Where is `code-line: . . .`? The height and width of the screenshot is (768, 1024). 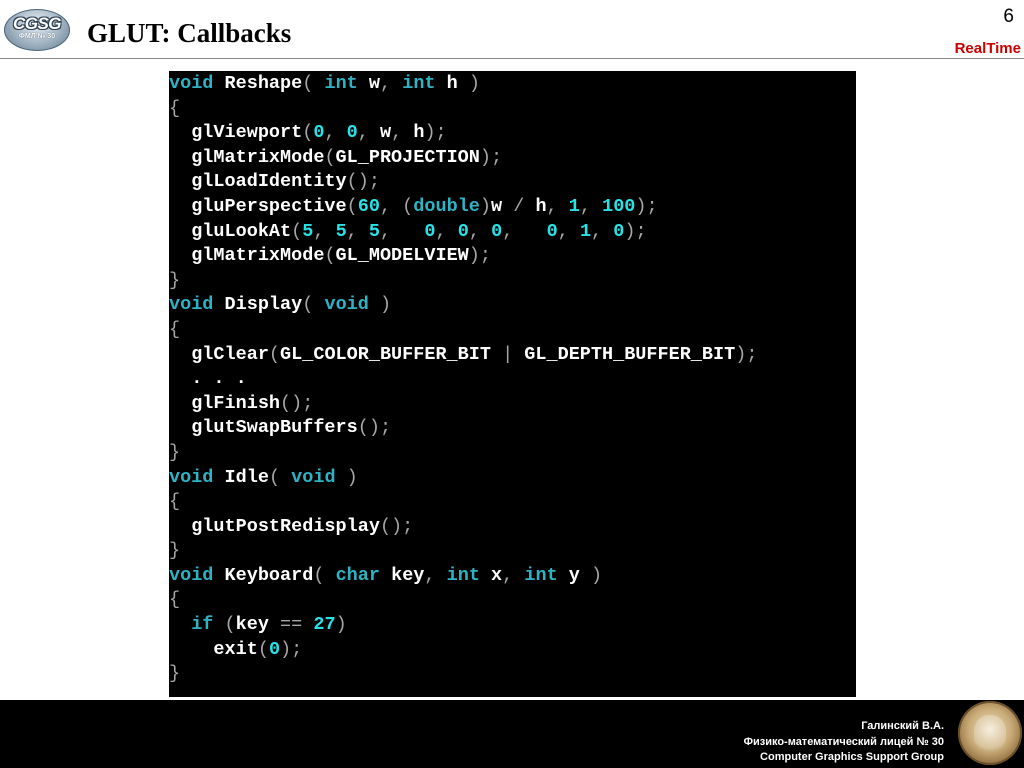
code-line: . . . is located at coordinates (512, 379).